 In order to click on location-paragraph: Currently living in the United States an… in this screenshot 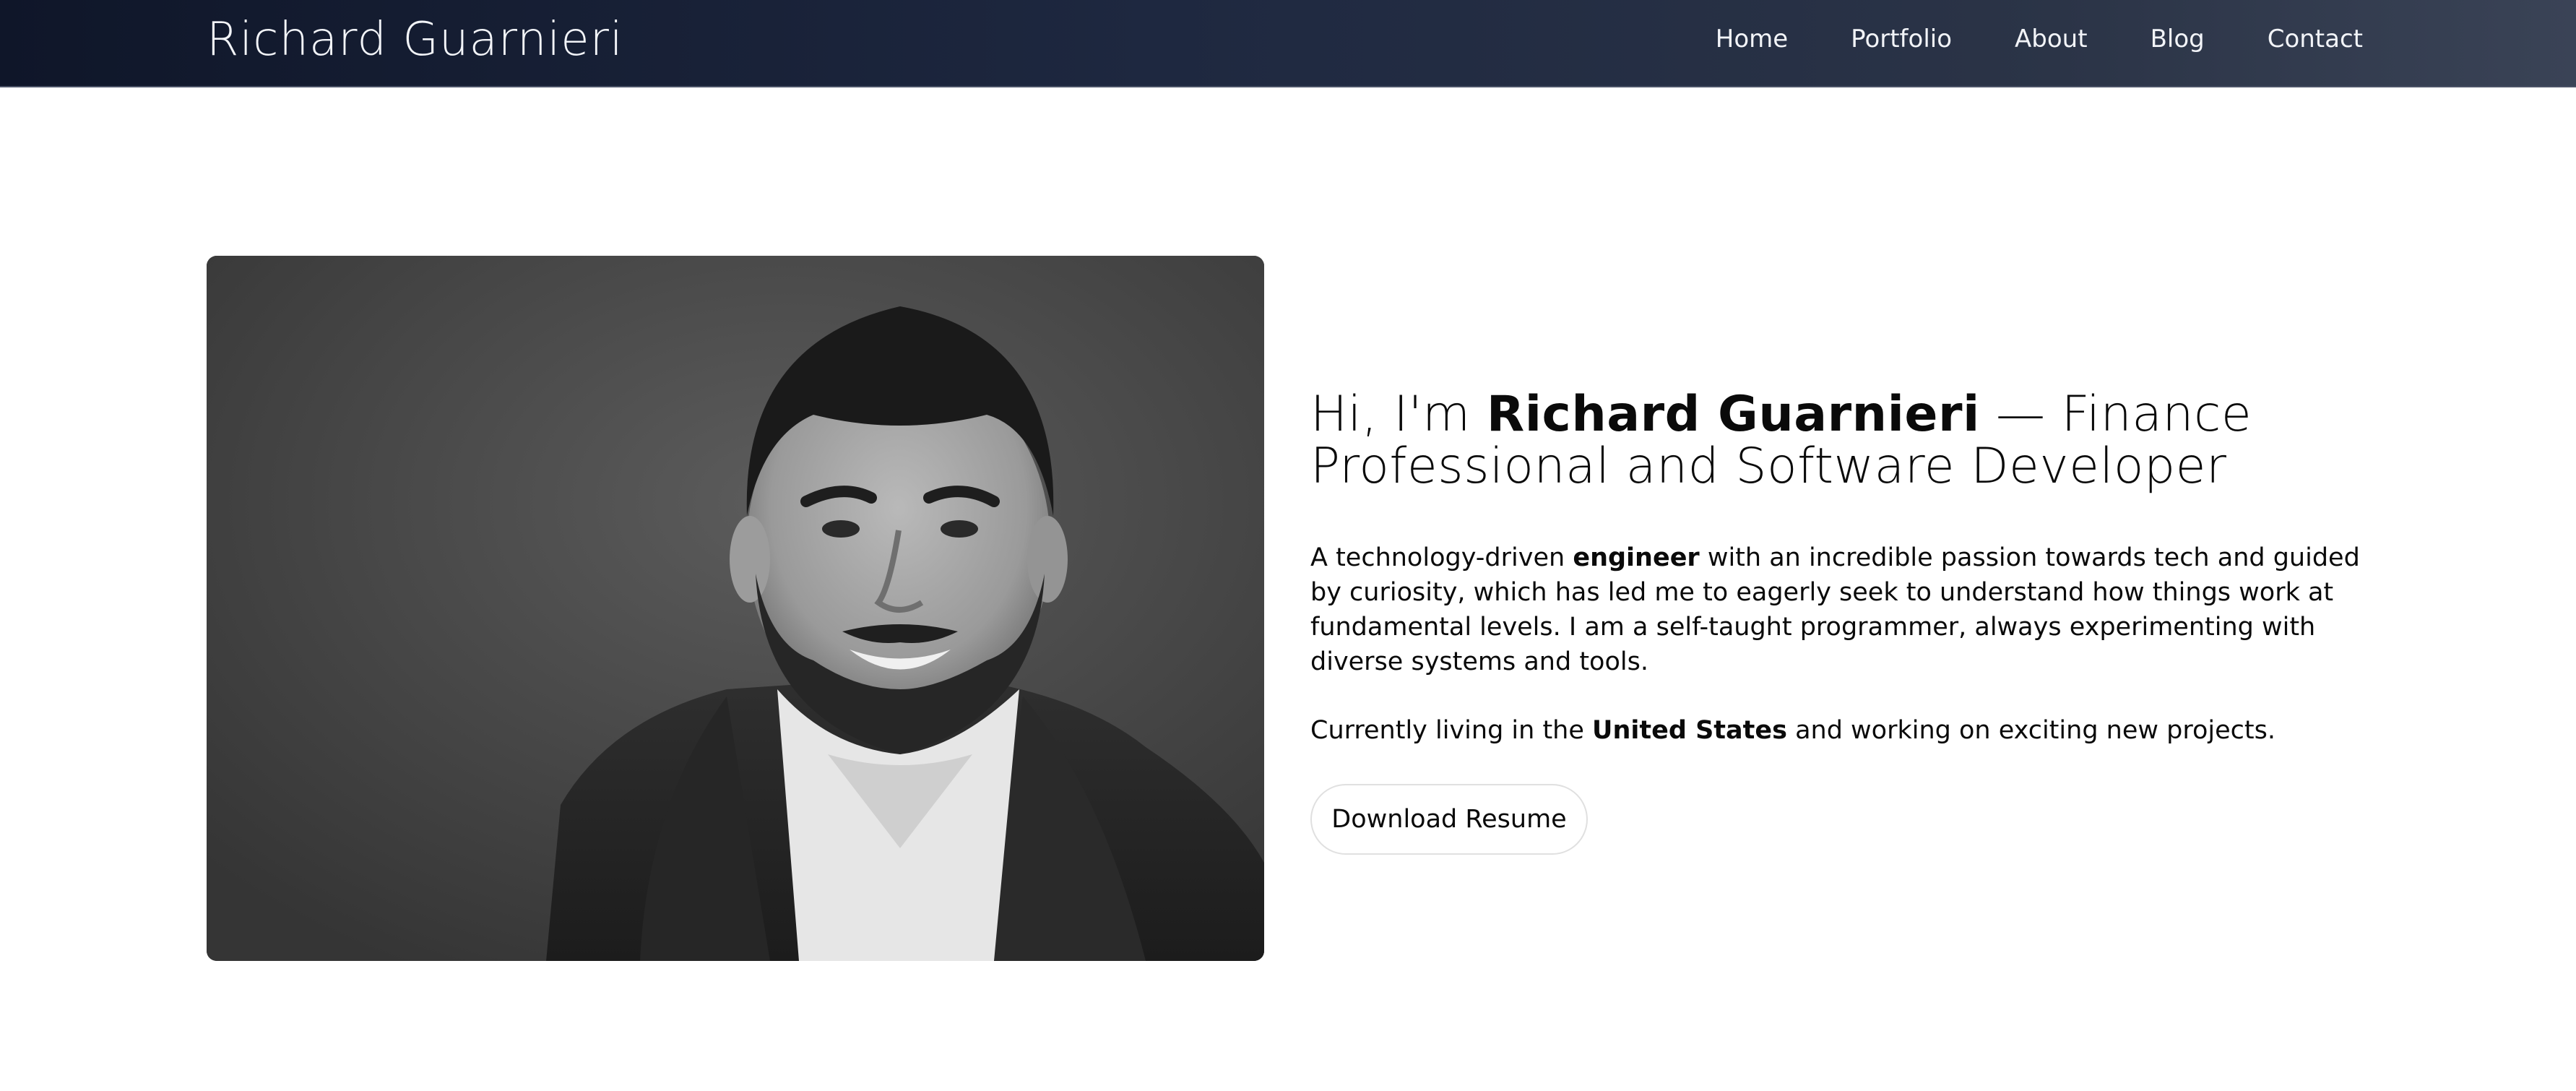, I will do `click(1845, 730)`.